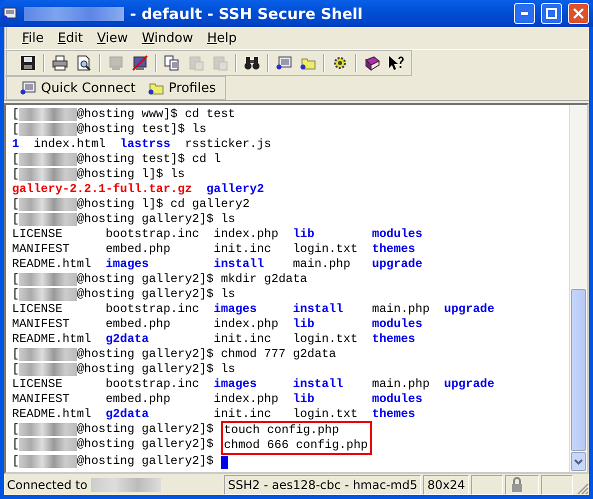 Image resolution: width=593 pixels, height=499 pixels. I want to click on directory-name: gallery2, so click(235, 189).